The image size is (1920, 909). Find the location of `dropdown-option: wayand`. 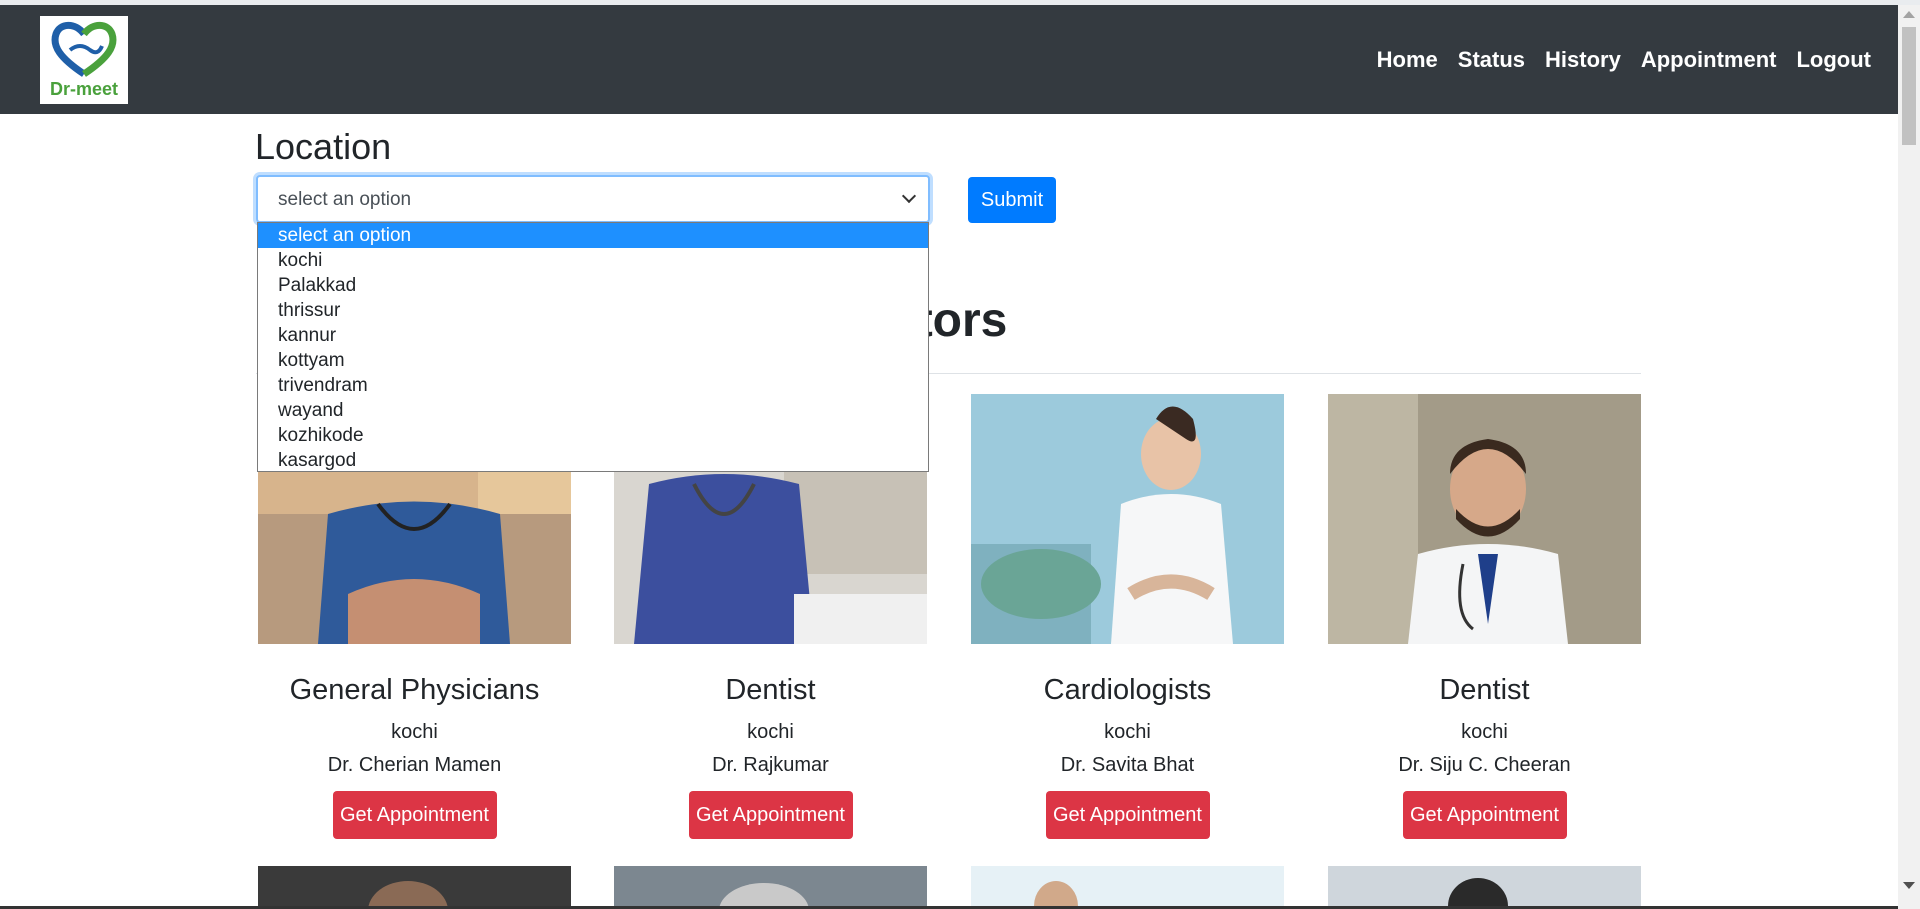

dropdown-option: wayand is located at coordinates (593, 410).